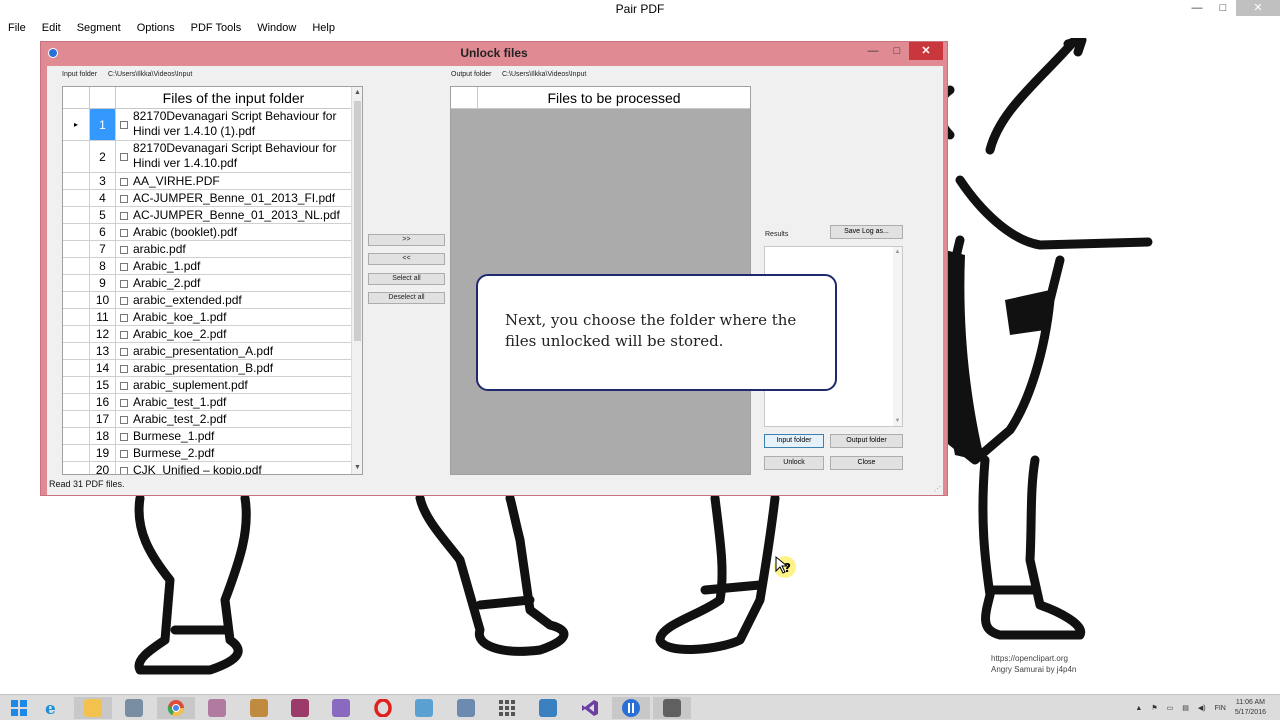 This screenshot has width=1280, height=720. I want to click on file-number: 3, so click(103, 181).